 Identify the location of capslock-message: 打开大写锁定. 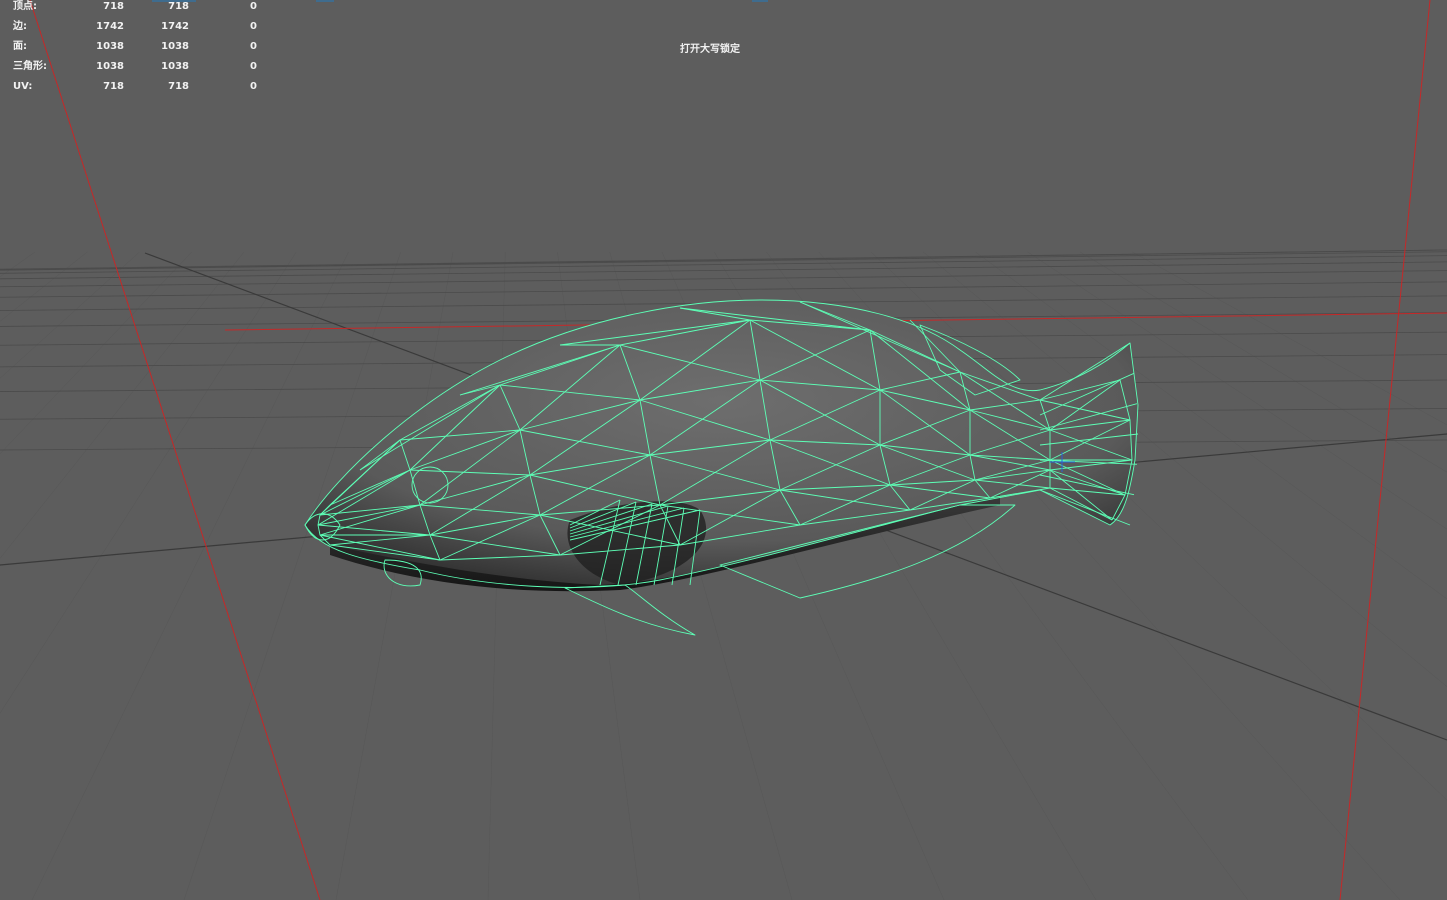
(710, 49).